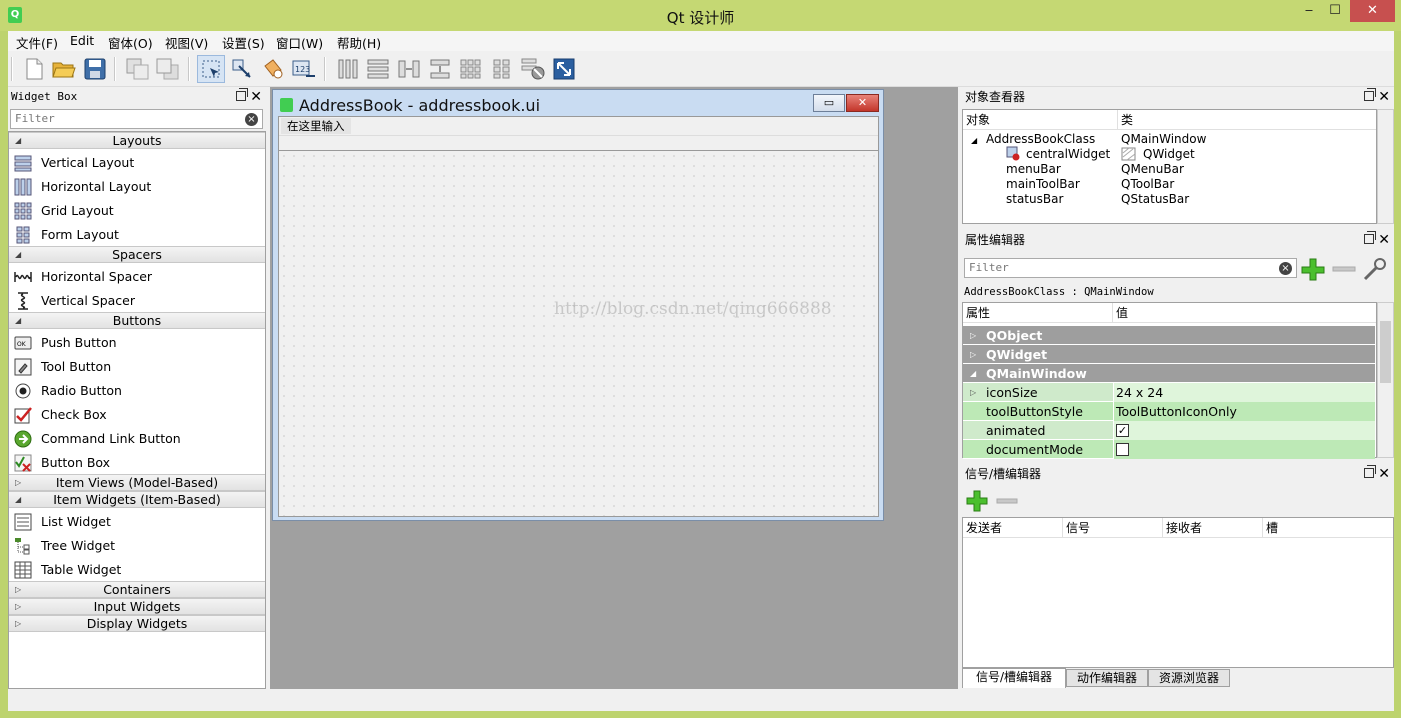 The width and height of the screenshot is (1401, 718). What do you see at coordinates (1189, 678) in the screenshot?
I see `tab-resource-browser: 资源浏览器` at bounding box center [1189, 678].